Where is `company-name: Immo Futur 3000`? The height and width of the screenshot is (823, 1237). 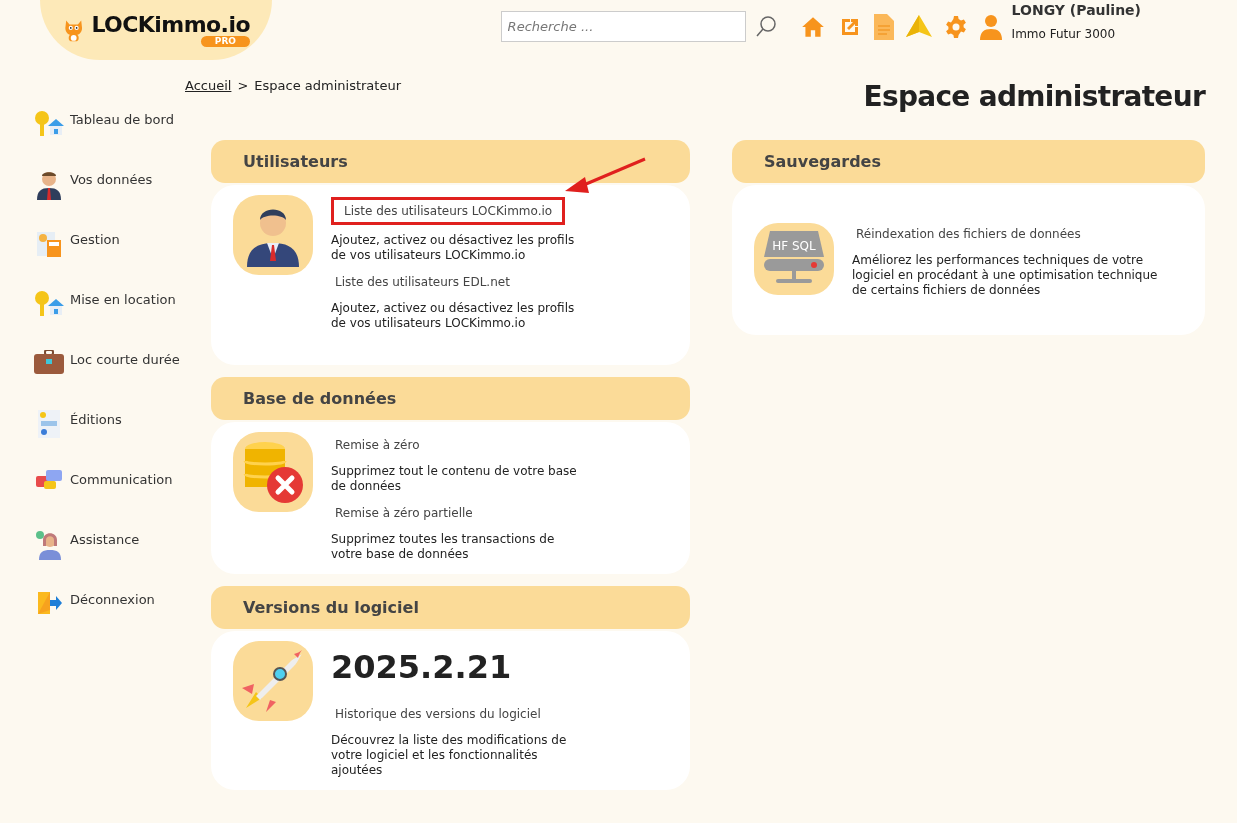 company-name: Immo Futur 3000 is located at coordinates (1064, 34).